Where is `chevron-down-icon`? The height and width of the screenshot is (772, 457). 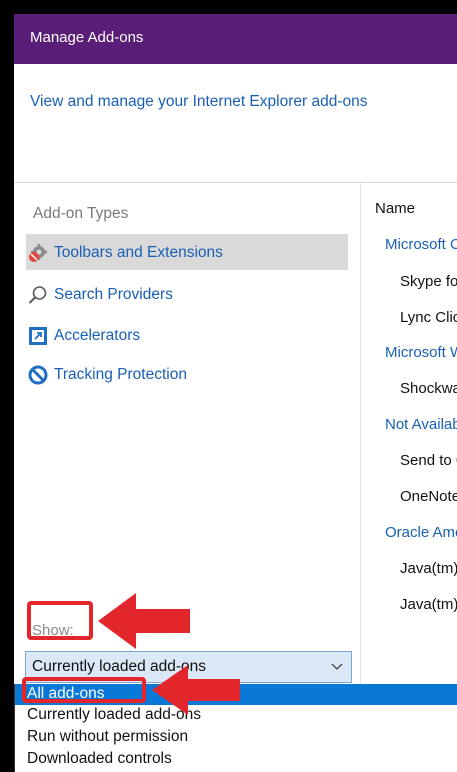 chevron-down-icon is located at coordinates (337, 666).